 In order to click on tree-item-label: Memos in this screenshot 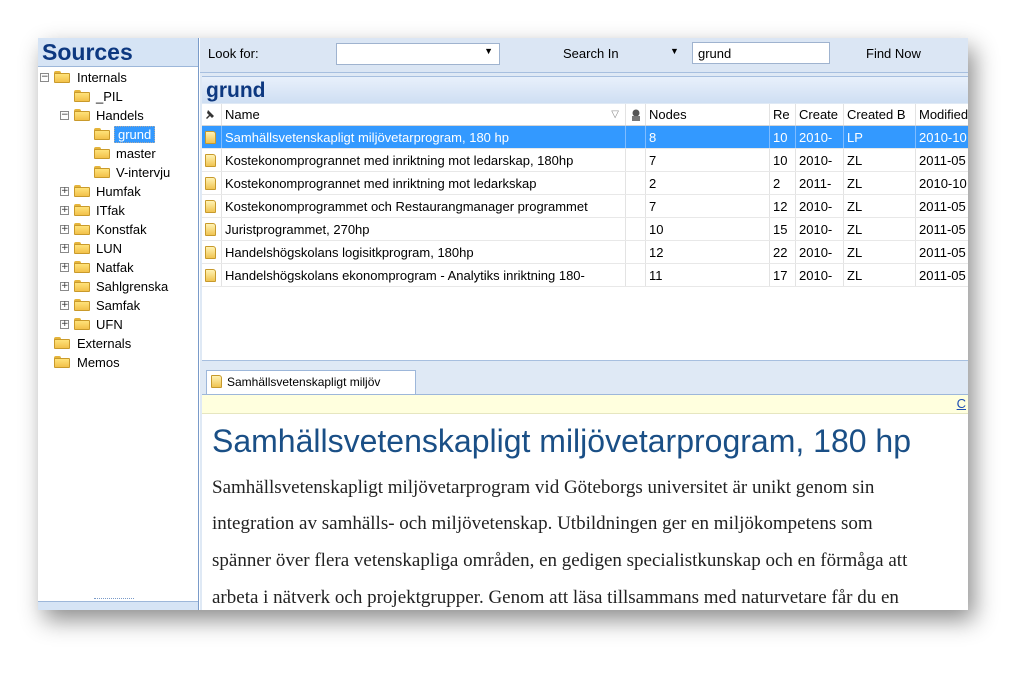, I will do `click(98, 362)`.